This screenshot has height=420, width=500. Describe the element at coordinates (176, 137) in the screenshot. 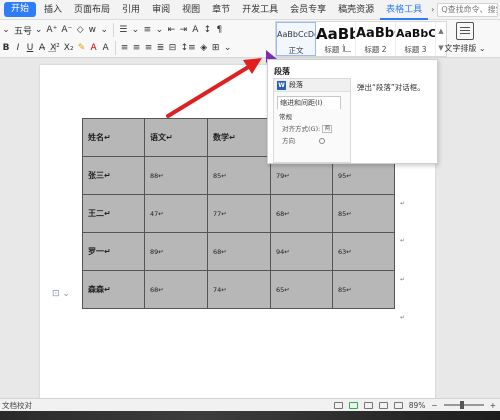

I see `table-cell: 语文↵` at that location.